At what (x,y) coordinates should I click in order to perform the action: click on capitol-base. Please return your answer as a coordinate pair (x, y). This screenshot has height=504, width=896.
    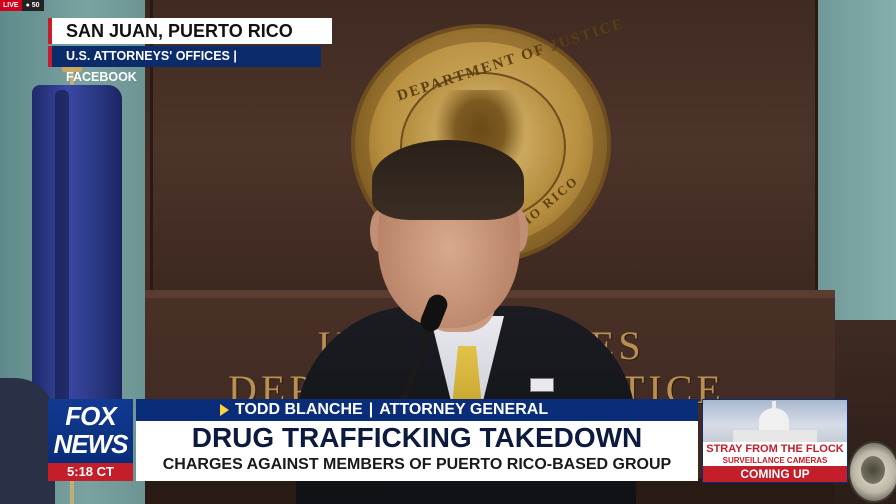
    Looking at the image, I should click on (775, 436).